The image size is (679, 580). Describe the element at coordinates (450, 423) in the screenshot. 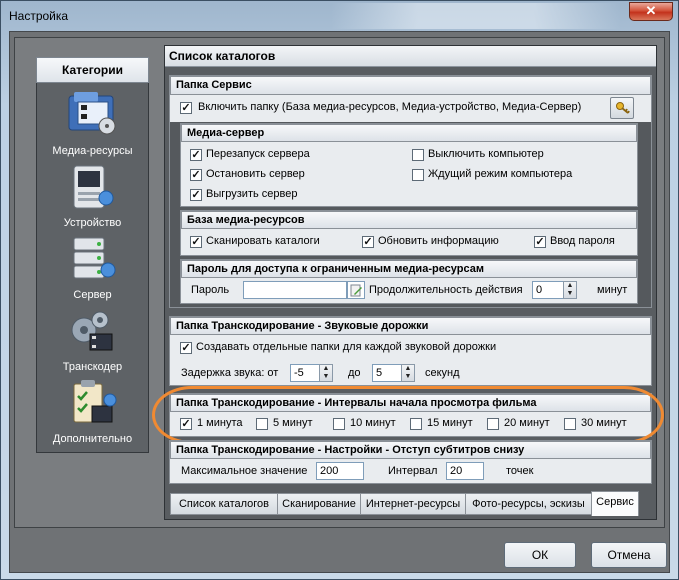

I see `interval-15-label: 15 минут` at that location.